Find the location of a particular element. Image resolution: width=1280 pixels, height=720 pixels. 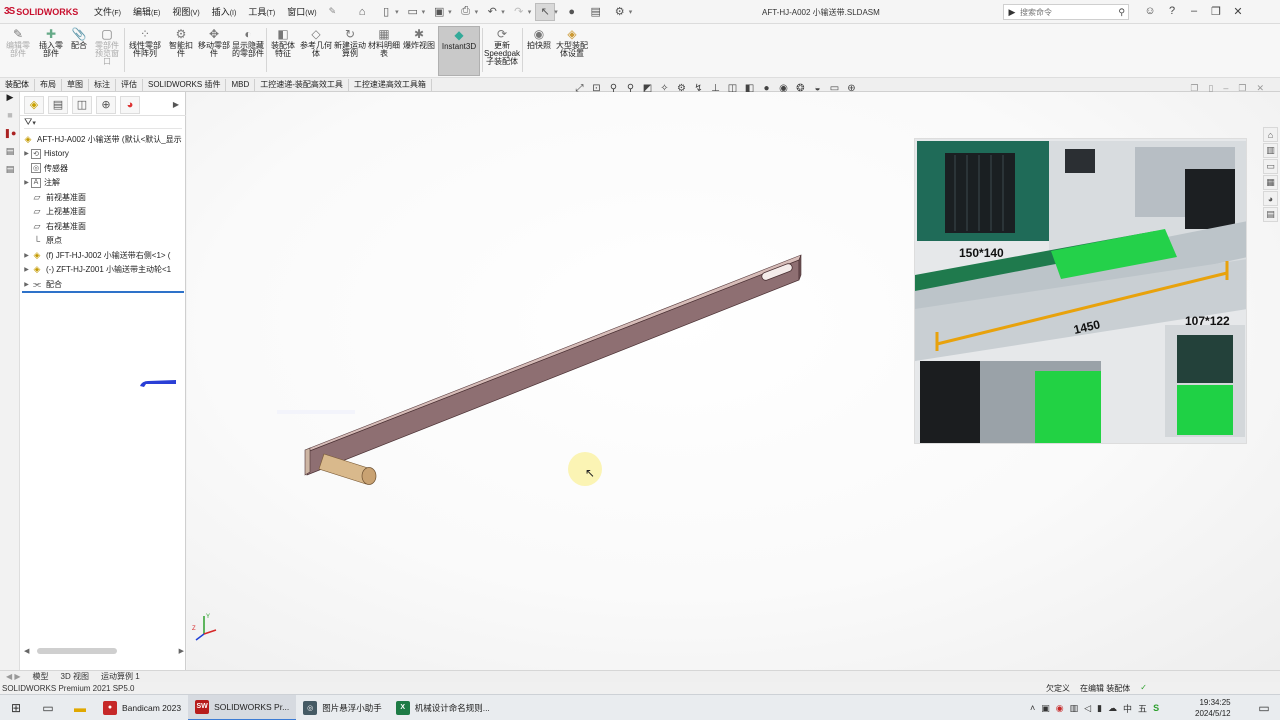

tabs-nav-icon: ◀ ▶ is located at coordinates (13, 676).